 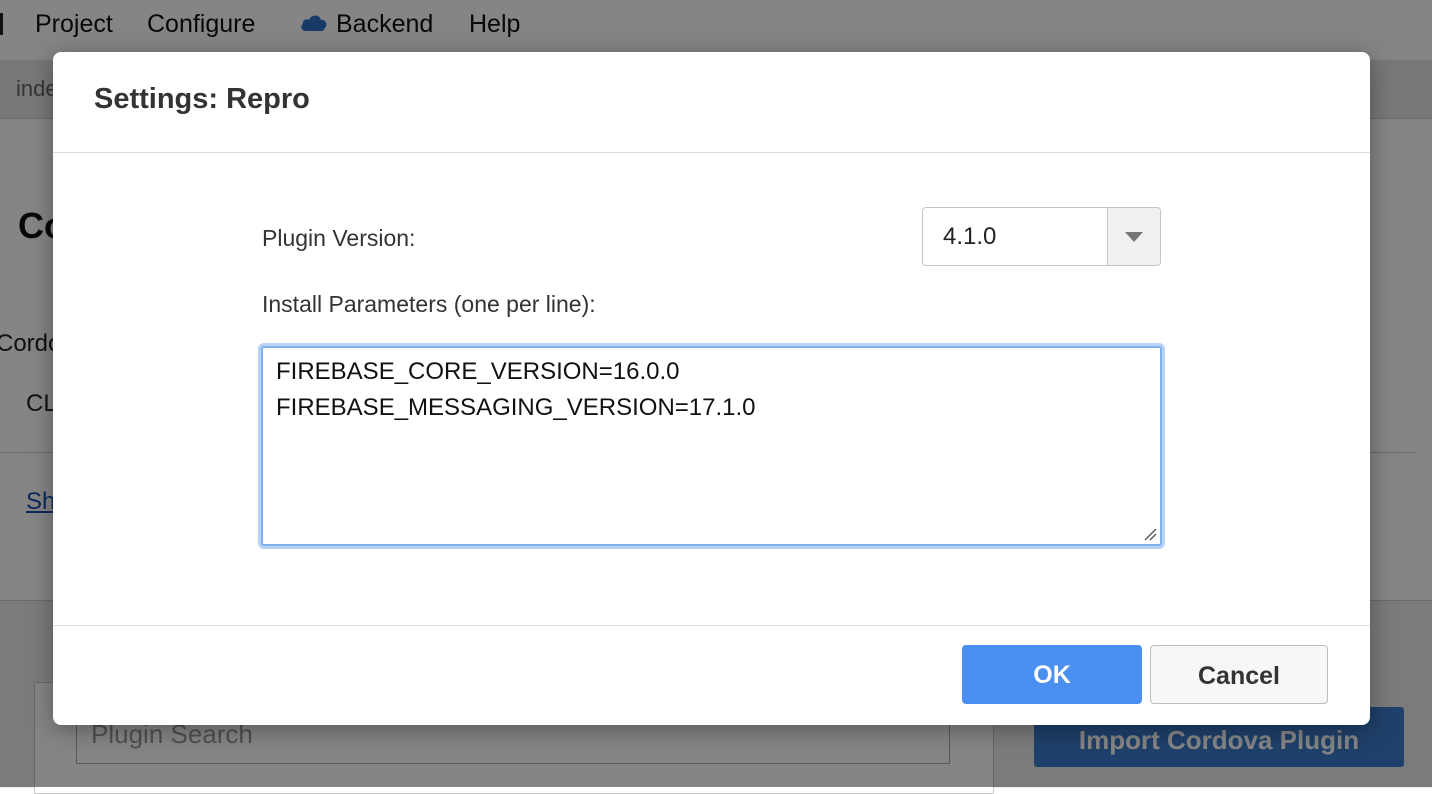 I want to click on plugin-version-select: 4.1.0, so click(x=1041, y=236).